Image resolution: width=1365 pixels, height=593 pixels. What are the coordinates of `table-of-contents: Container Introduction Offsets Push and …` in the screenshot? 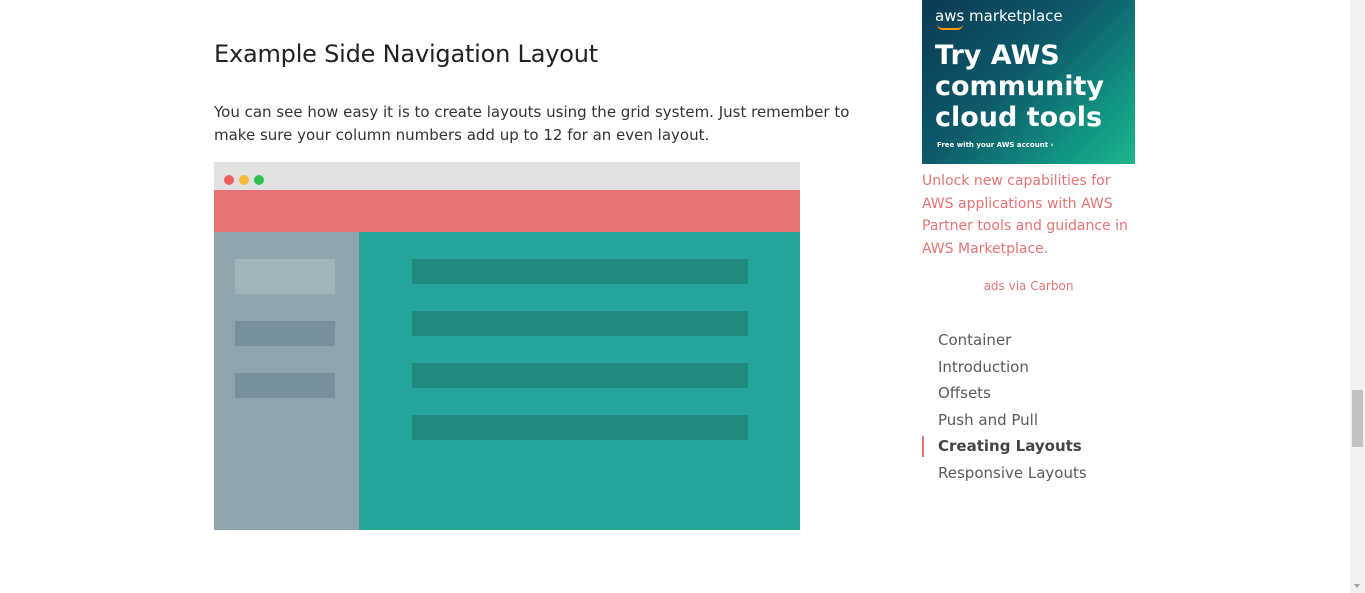 It's located at (1004, 406).